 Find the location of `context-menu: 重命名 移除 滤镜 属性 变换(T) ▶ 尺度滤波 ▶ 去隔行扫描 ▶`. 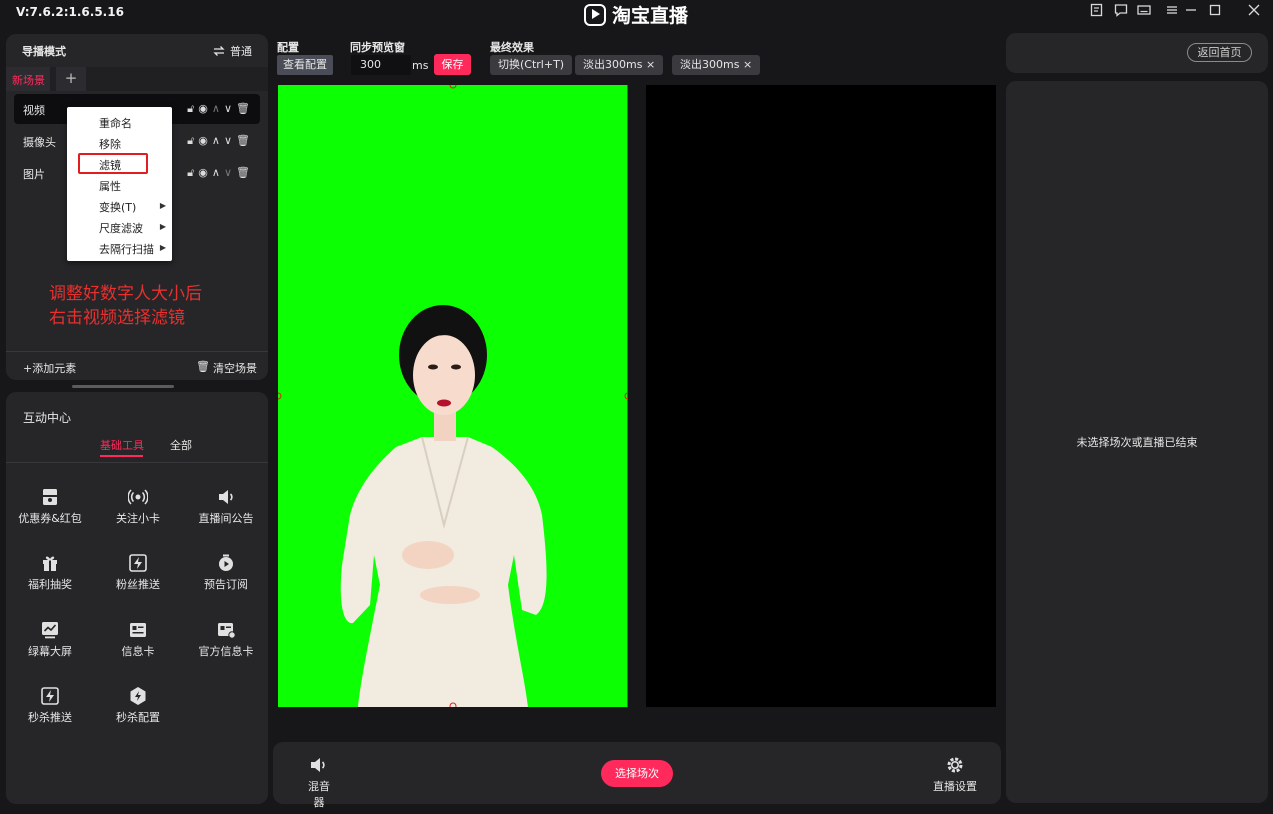

context-menu: 重命名 移除 滤镜 属性 变换(T) ▶ 尺度滤波 ▶ 去隔行扫描 ▶ is located at coordinates (119, 184).